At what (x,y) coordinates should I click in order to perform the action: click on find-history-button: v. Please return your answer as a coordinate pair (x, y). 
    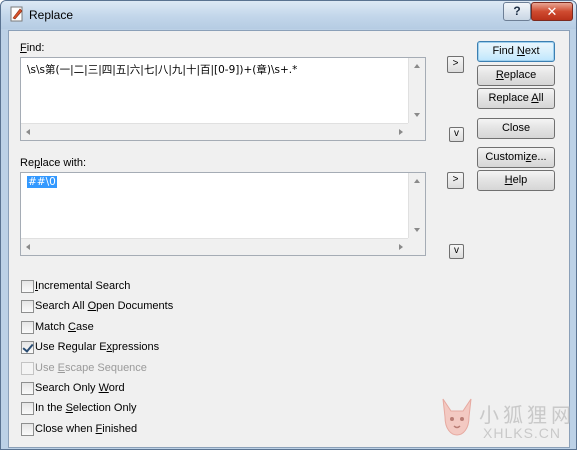
    Looking at the image, I should click on (456, 134).